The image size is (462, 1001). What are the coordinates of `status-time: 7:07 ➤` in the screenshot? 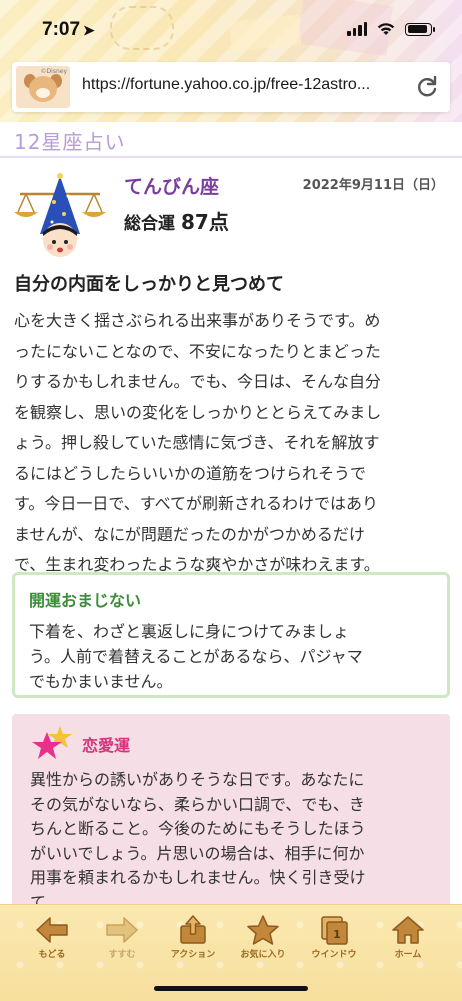 It's located at (68, 30).